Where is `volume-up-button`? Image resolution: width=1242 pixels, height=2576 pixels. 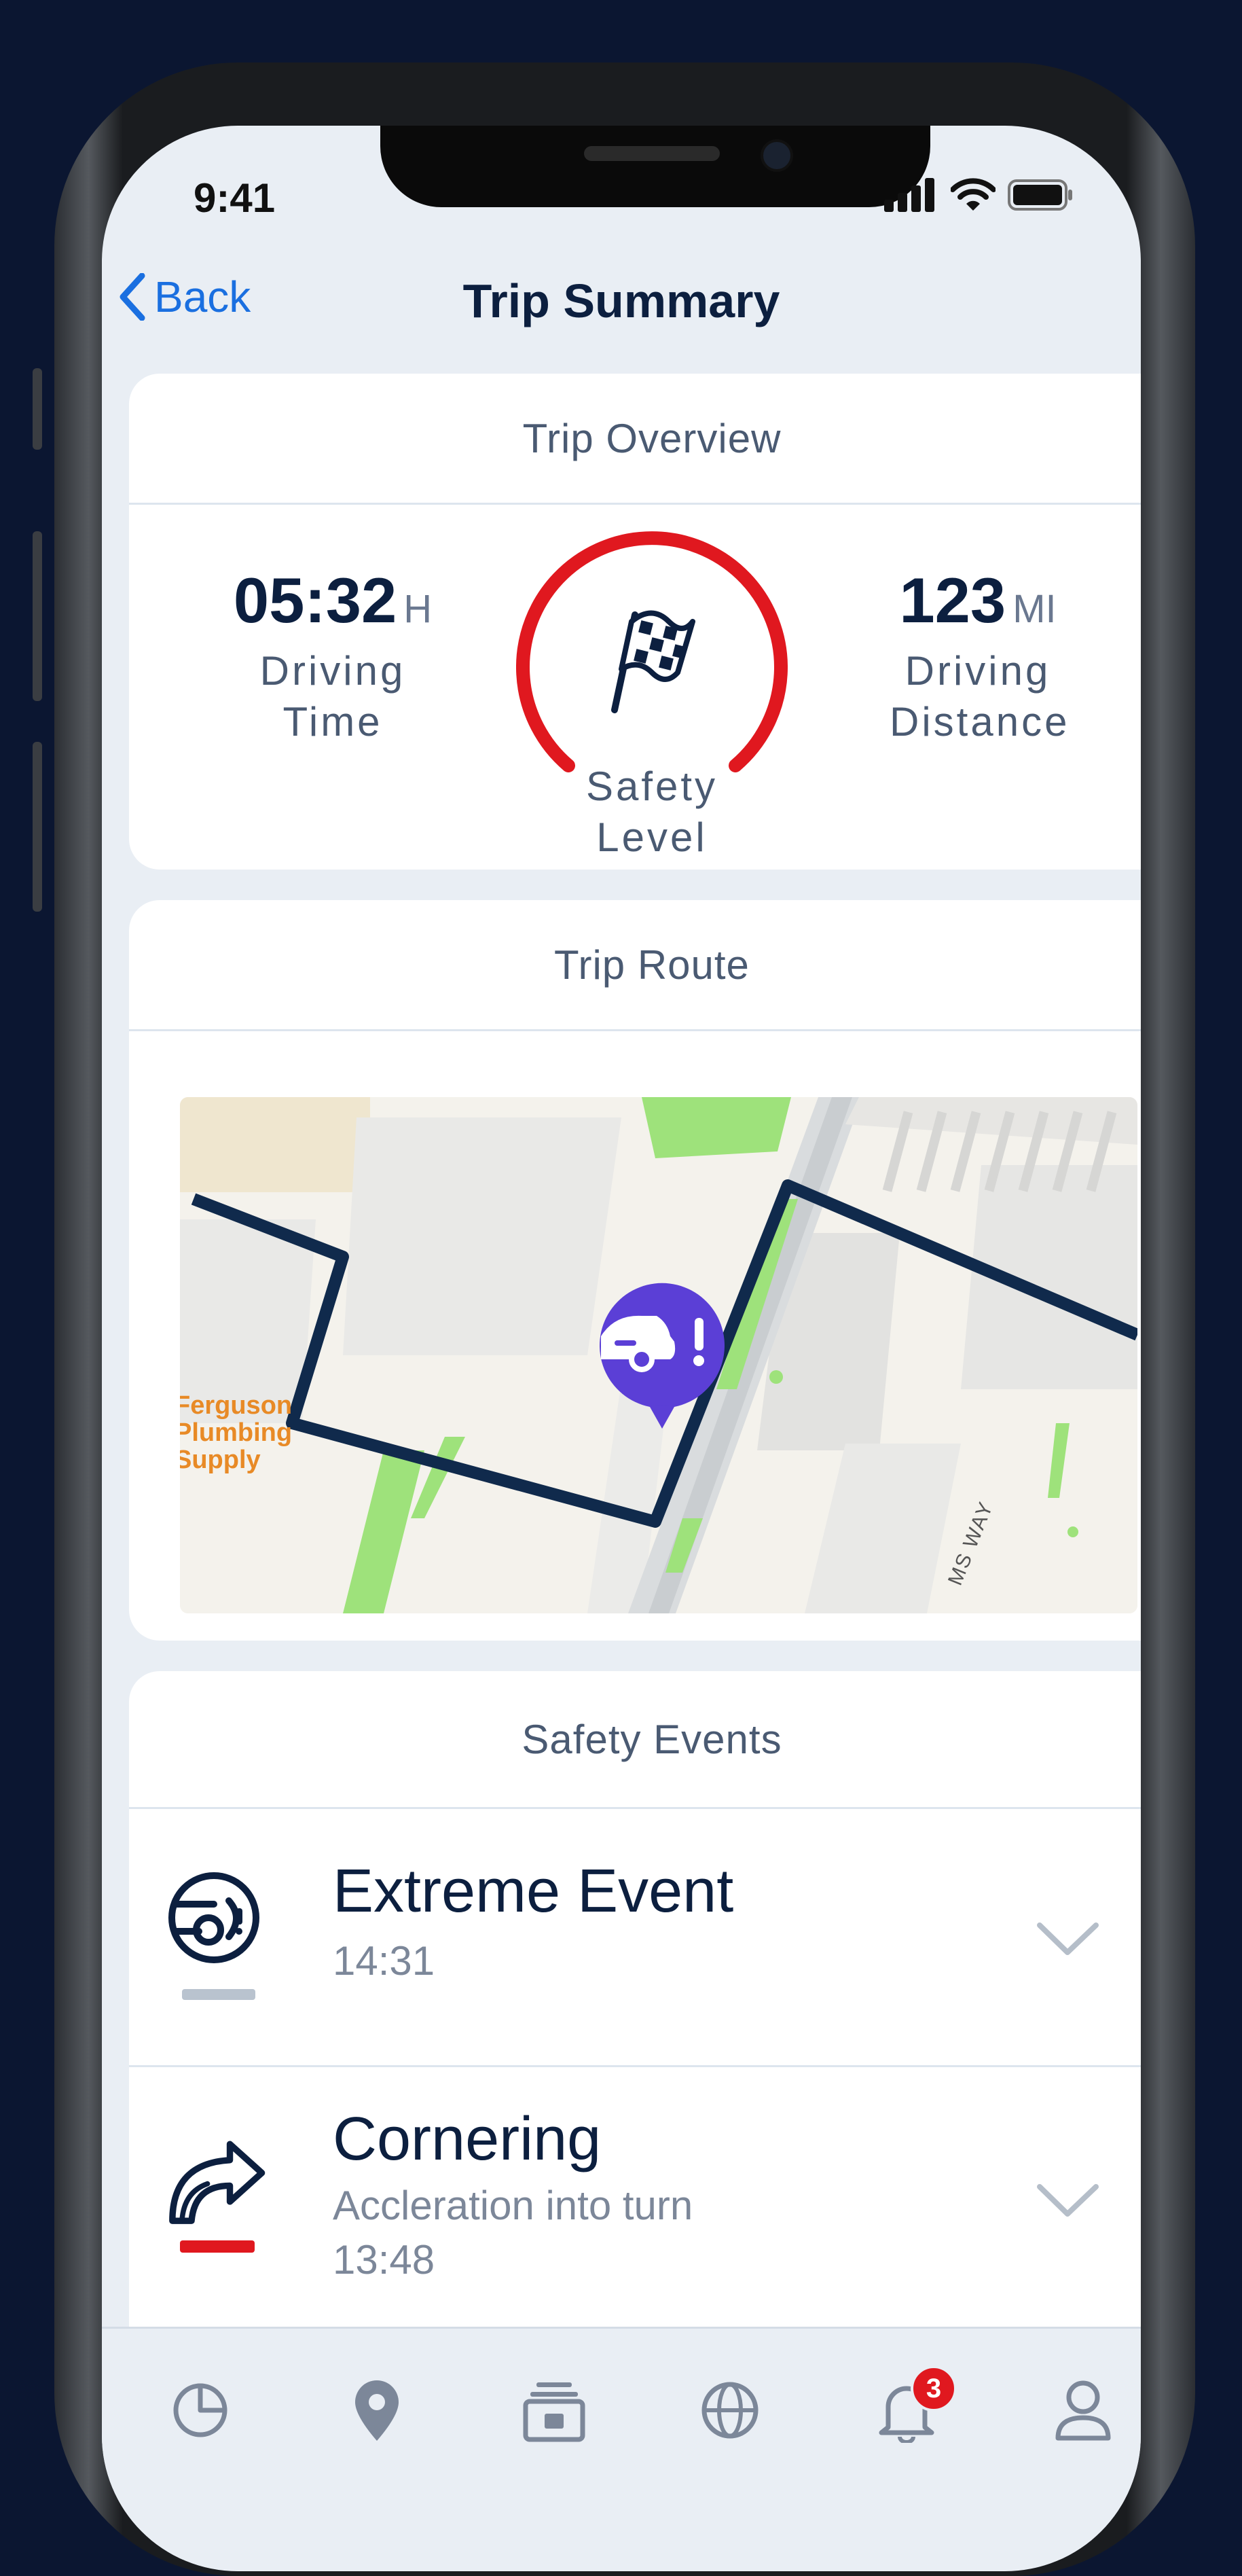
volume-up-button is located at coordinates (37, 616).